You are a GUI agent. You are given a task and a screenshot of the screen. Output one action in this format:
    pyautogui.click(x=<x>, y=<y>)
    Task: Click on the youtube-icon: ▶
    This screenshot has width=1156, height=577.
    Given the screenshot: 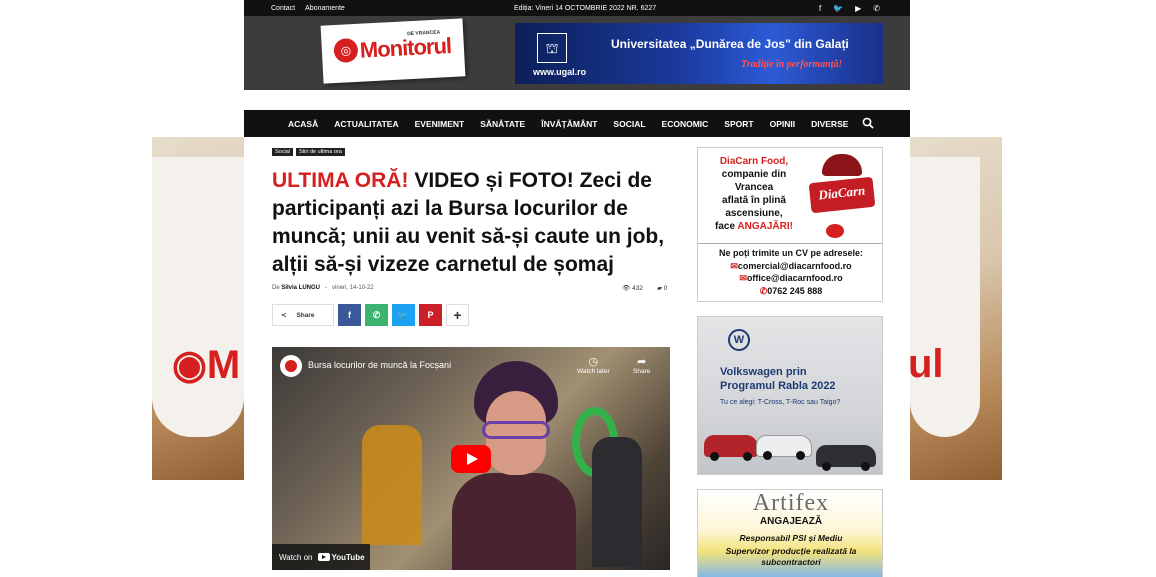 What is the action you would take?
    pyautogui.click(x=858, y=8)
    